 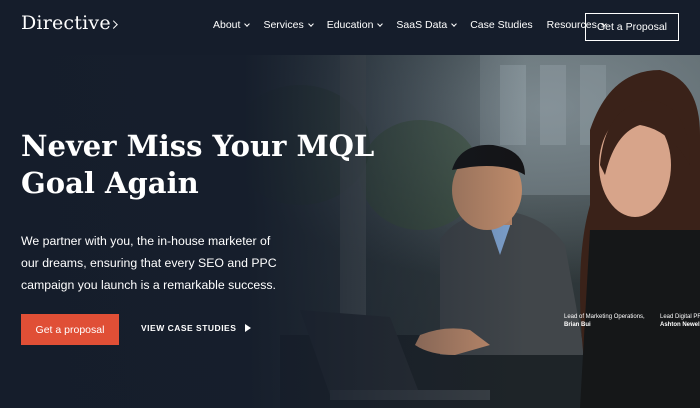 What do you see at coordinates (350, 25) in the screenshot?
I see `nav-item-label: Education` at bounding box center [350, 25].